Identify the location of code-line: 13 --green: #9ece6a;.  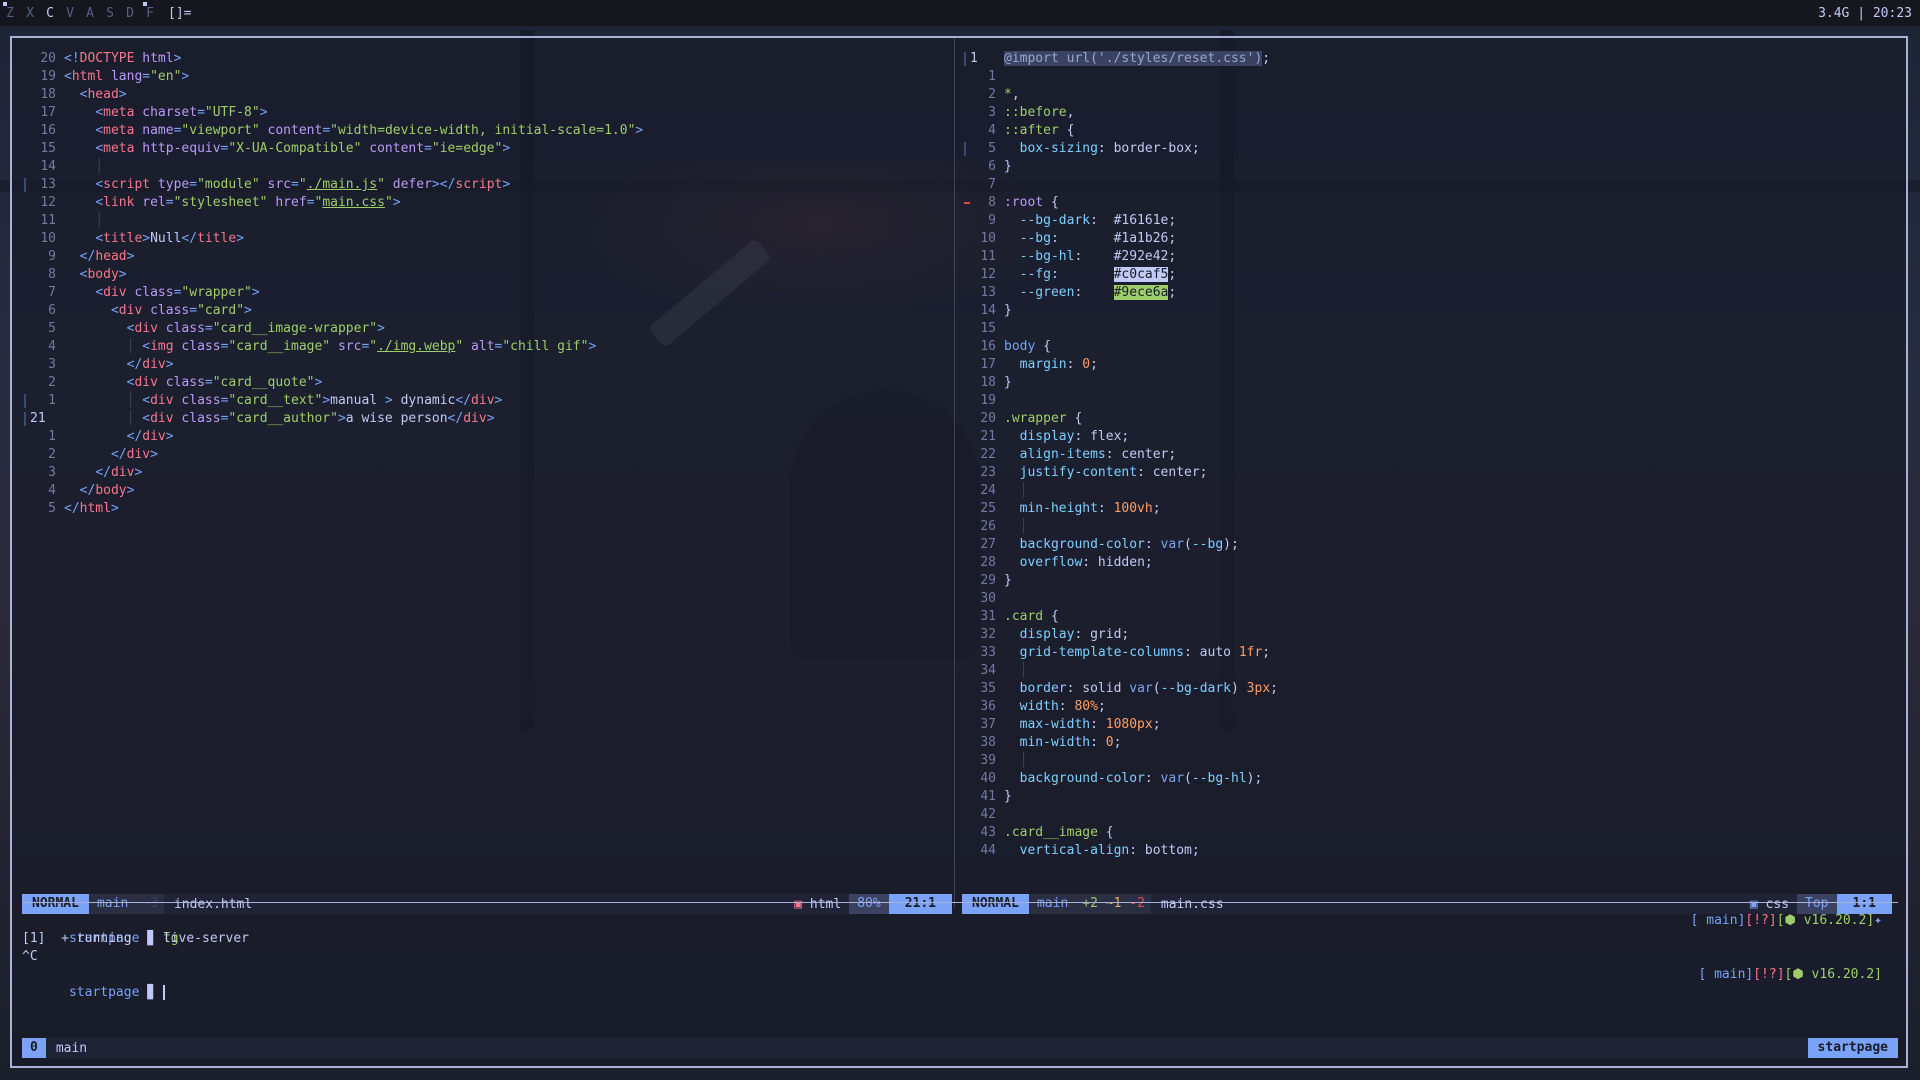
(1431, 293).